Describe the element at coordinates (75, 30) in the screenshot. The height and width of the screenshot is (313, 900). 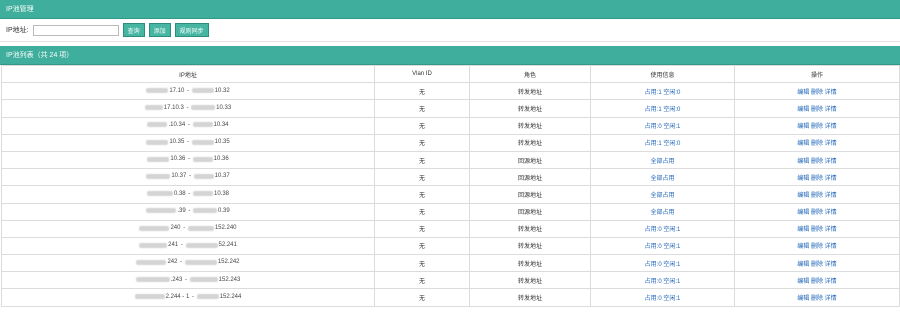
I see `ip-search-input` at that location.